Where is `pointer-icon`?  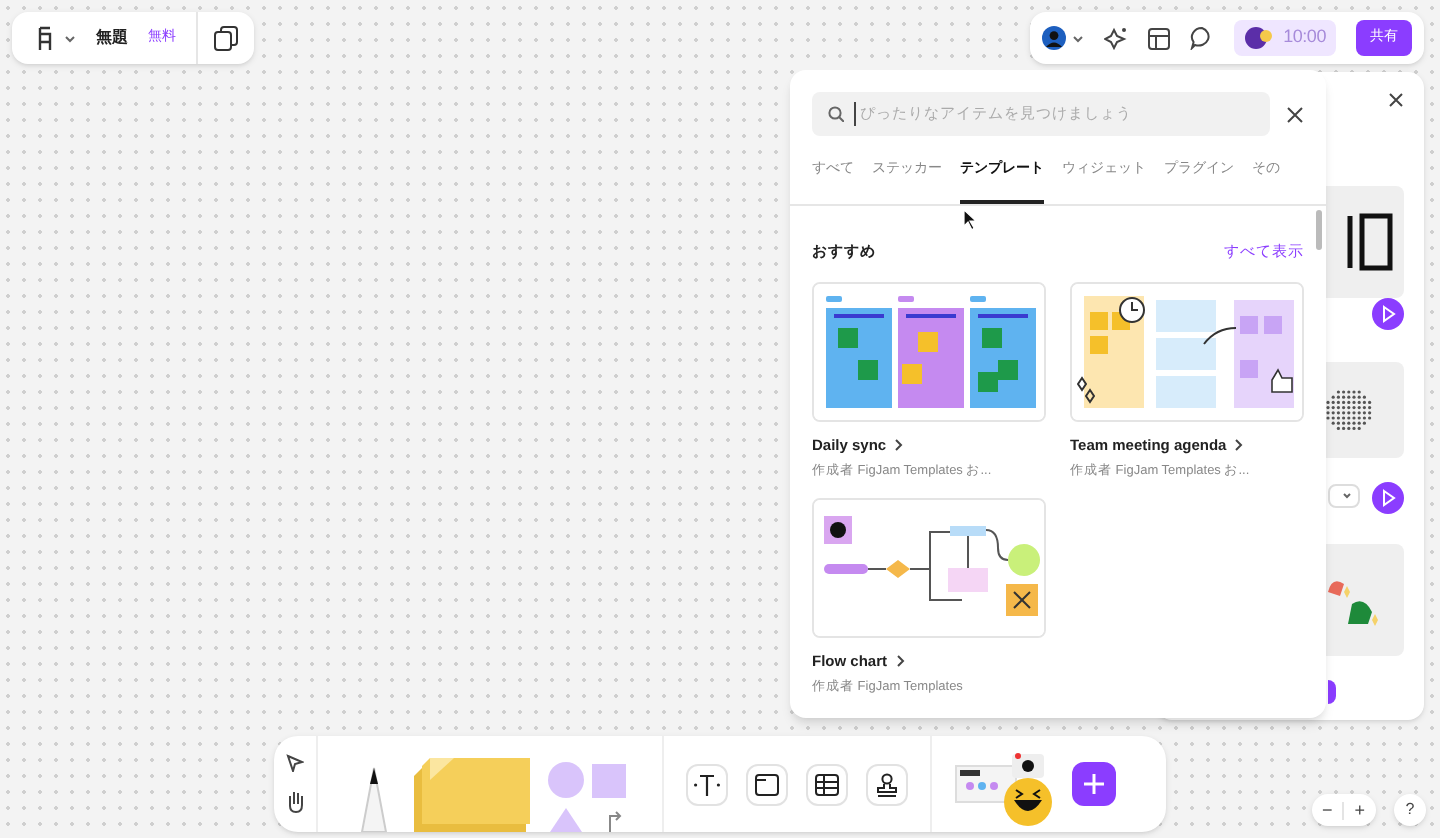 pointer-icon is located at coordinates (295, 763).